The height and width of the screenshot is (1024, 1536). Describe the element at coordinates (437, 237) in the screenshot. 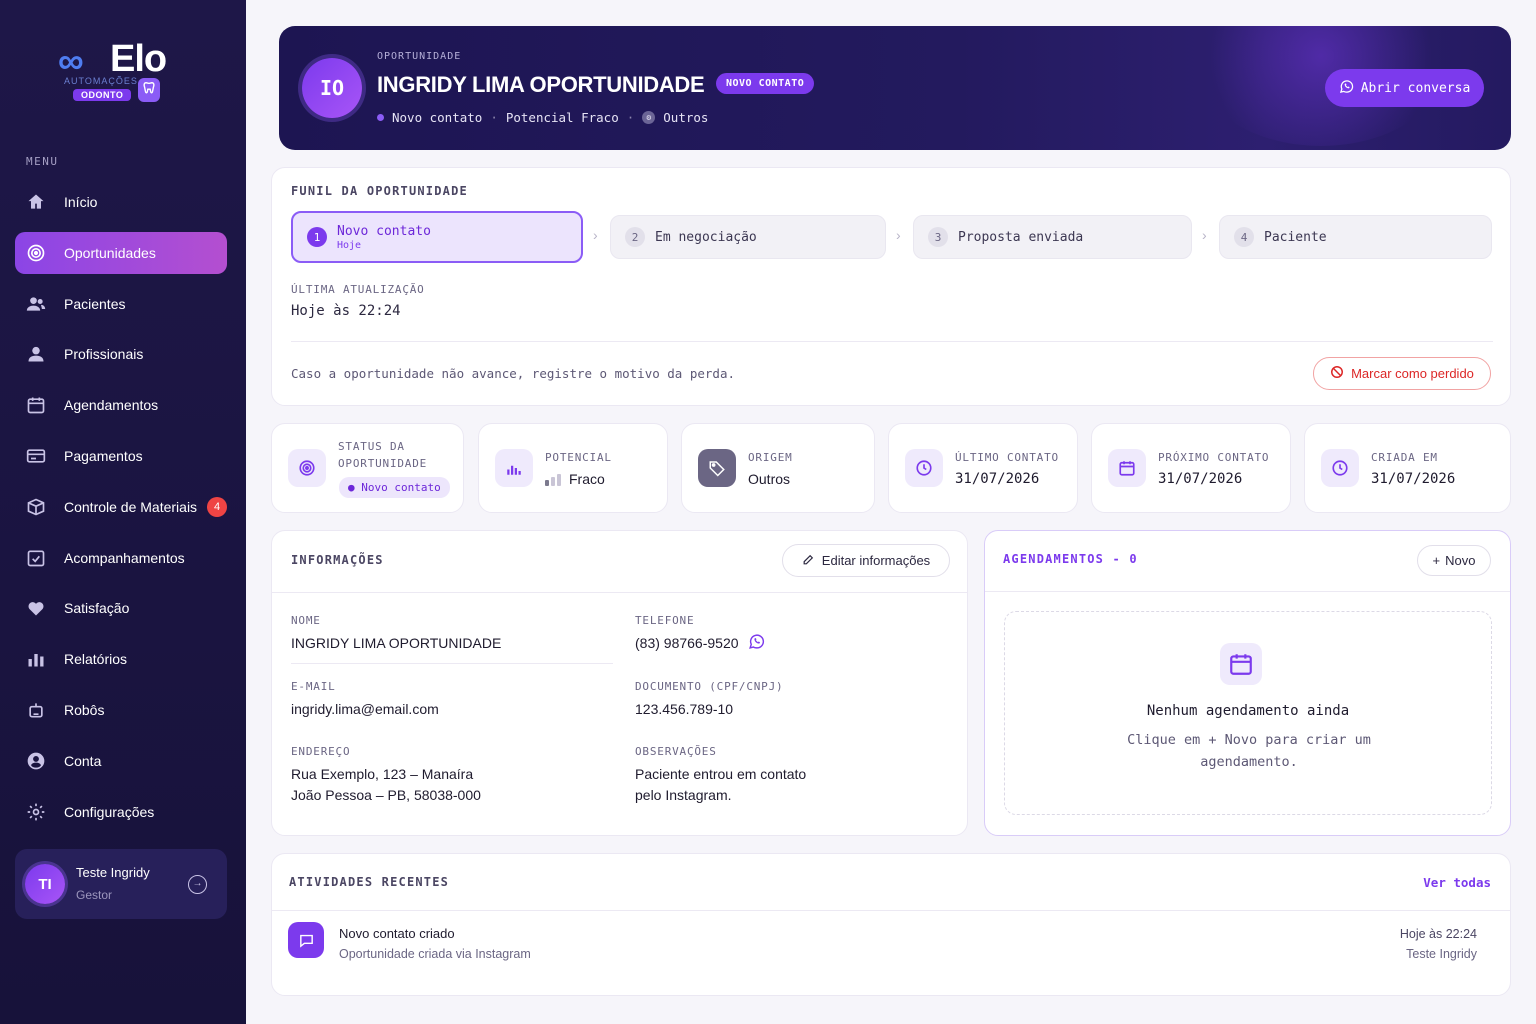

I see `funnel-step-1: 1 Novo contato Hoje` at that location.